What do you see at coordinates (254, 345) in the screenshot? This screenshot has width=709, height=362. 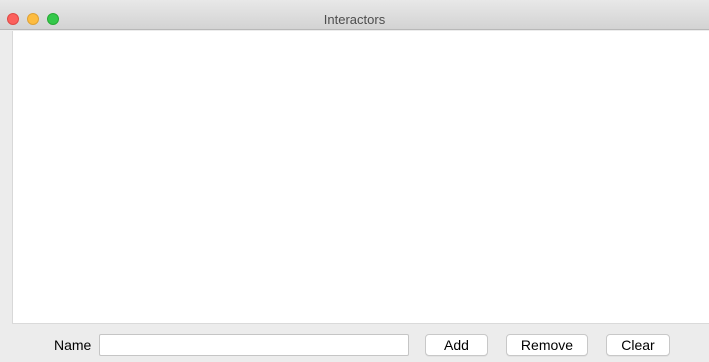 I see `name-input` at bounding box center [254, 345].